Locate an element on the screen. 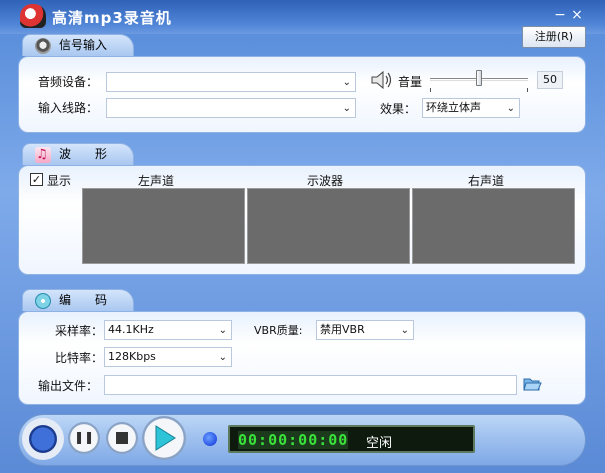 The image size is (605, 473). tab-encode: 编 码 is located at coordinates (78, 300).